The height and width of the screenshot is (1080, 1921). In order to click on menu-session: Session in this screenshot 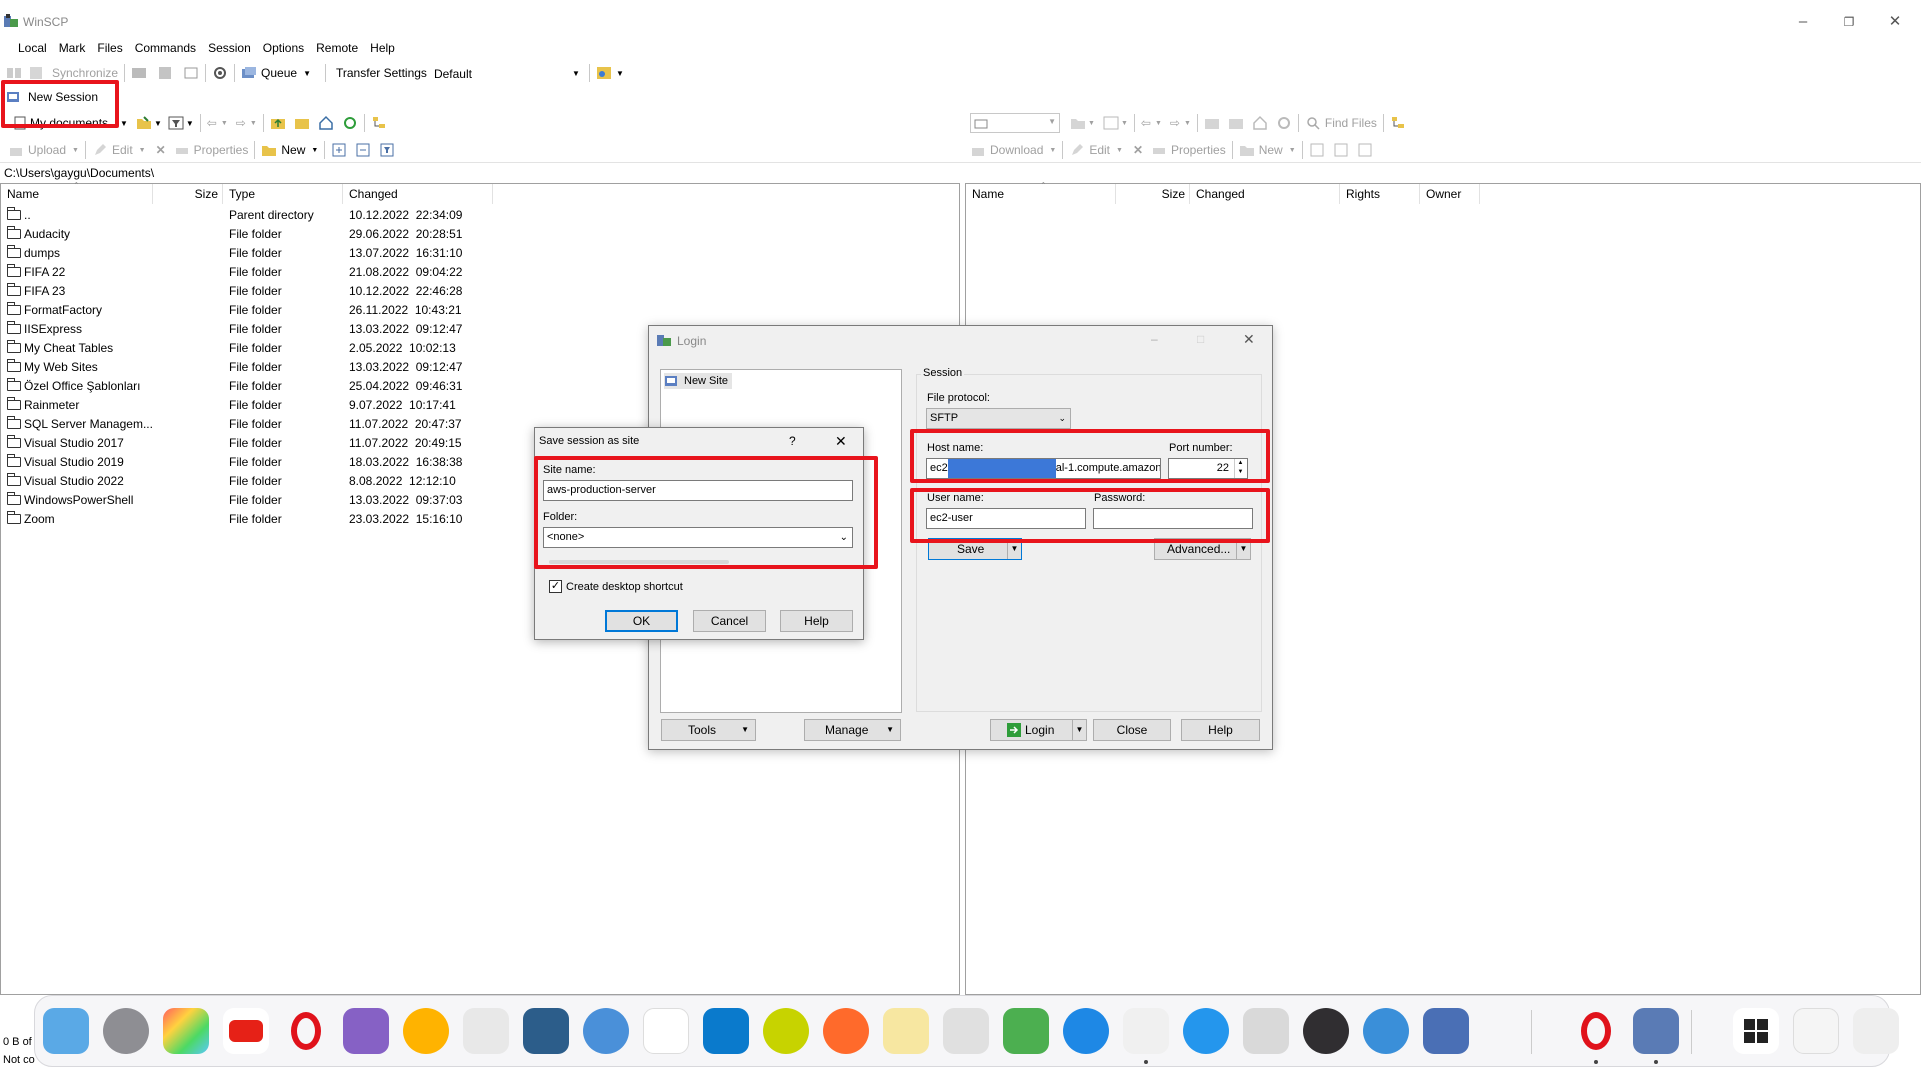, I will do `click(229, 48)`.